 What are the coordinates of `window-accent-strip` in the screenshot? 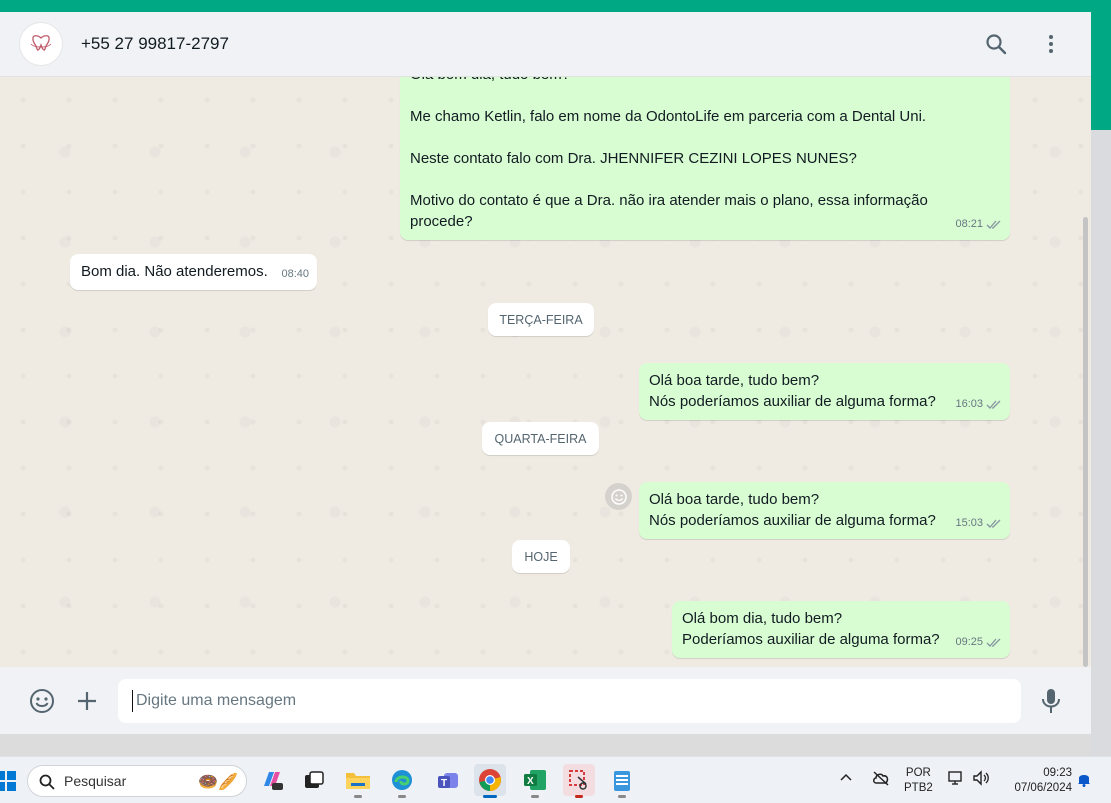 It's located at (1101, 71).